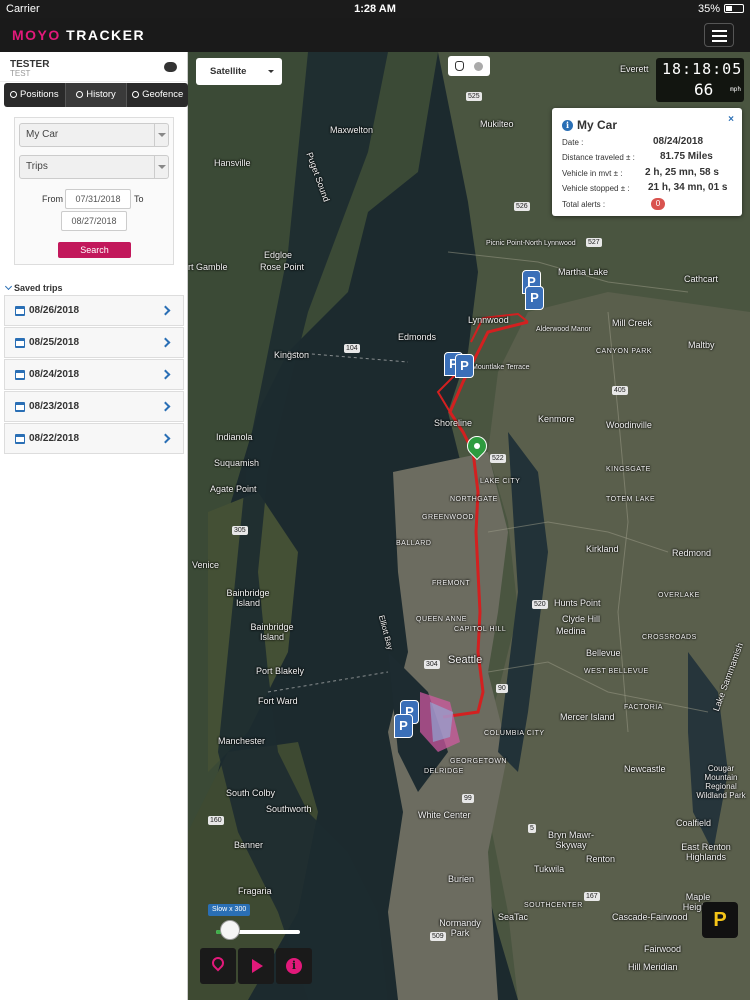 The image size is (750, 1000). Describe the element at coordinates (514, 733) in the screenshot. I see `map-label: COLUMBIA CITY` at that location.